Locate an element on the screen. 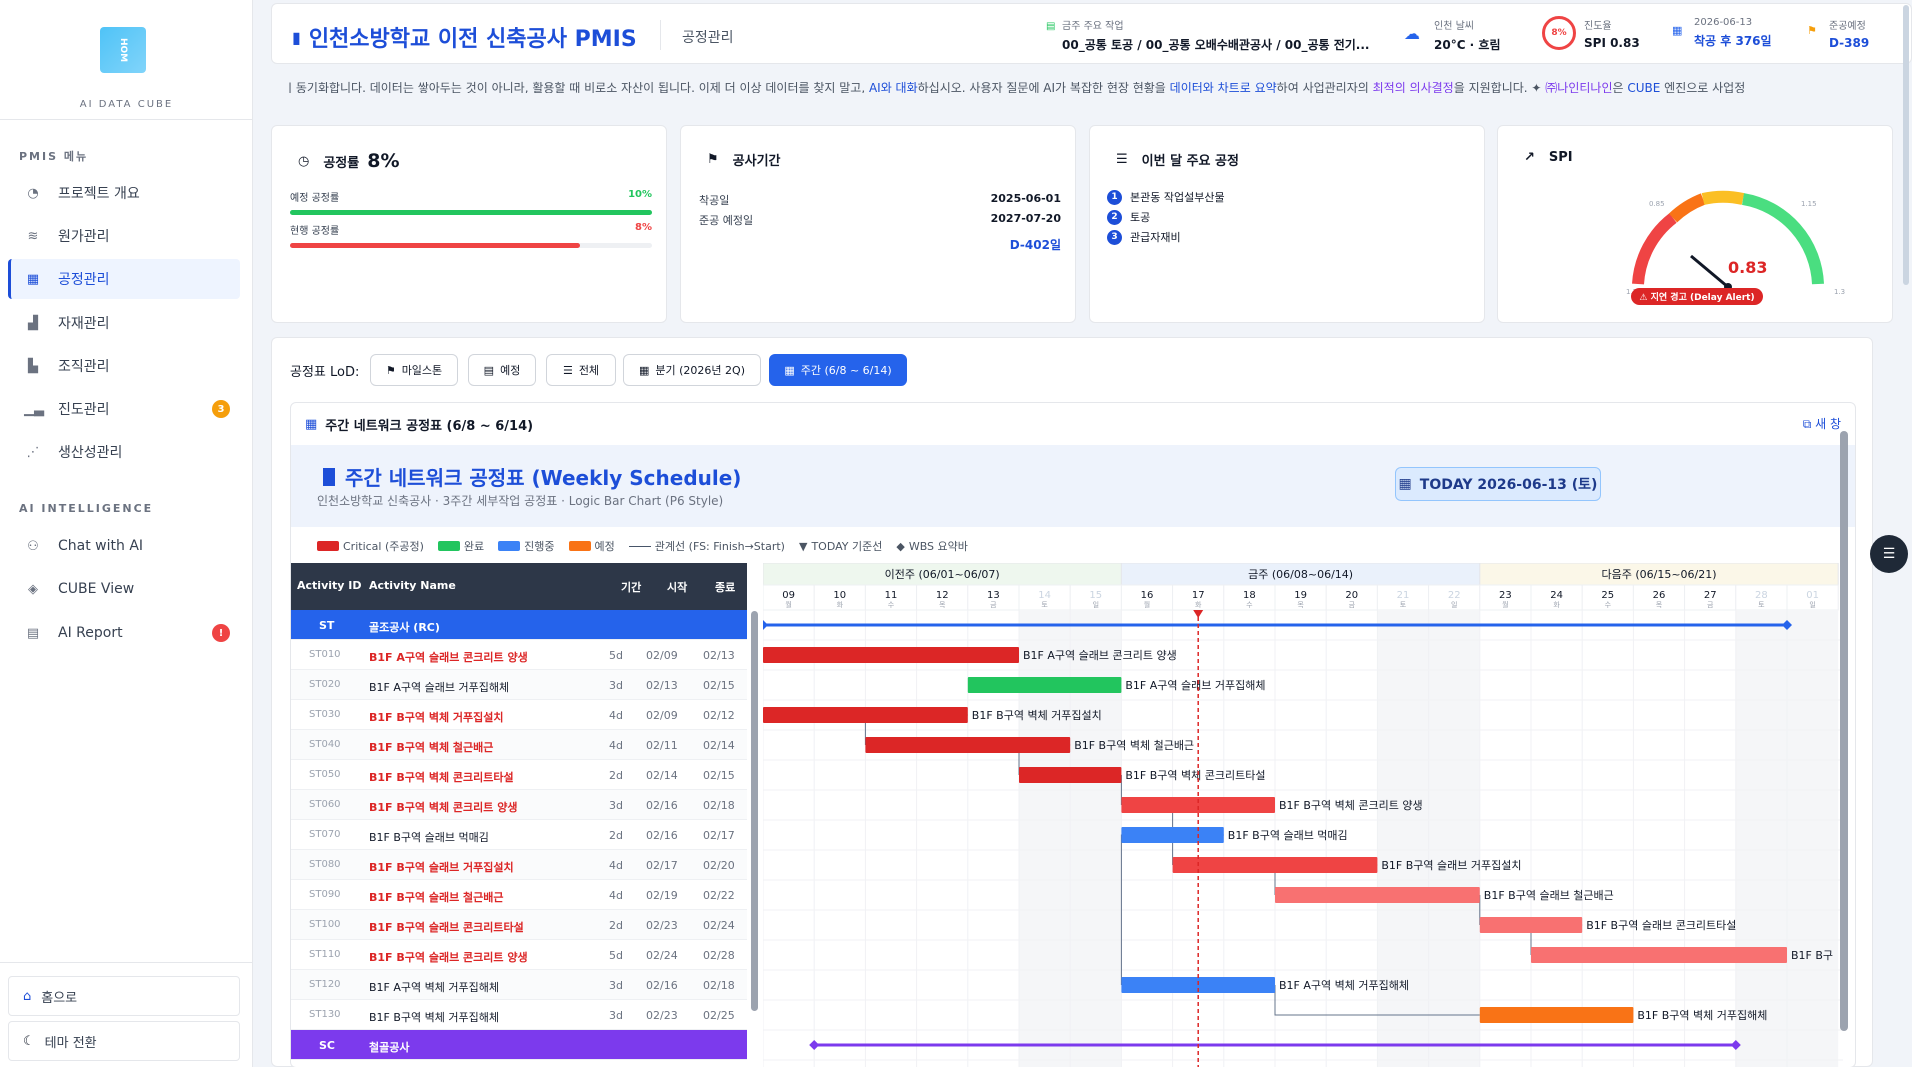  divider is located at coordinates (126, 119).